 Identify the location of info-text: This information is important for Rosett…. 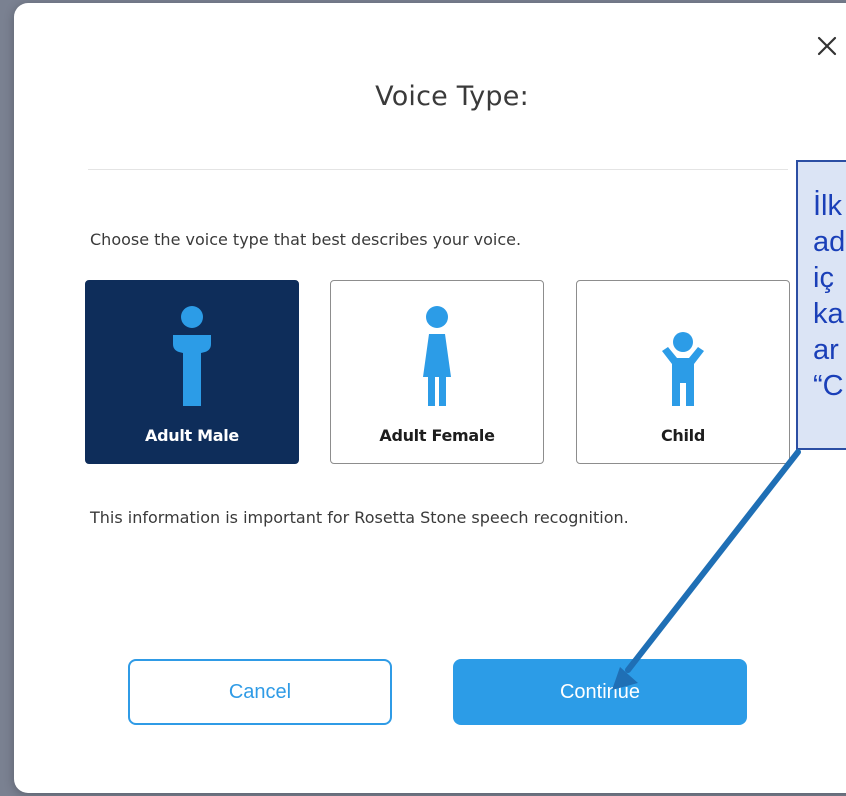
(359, 517).